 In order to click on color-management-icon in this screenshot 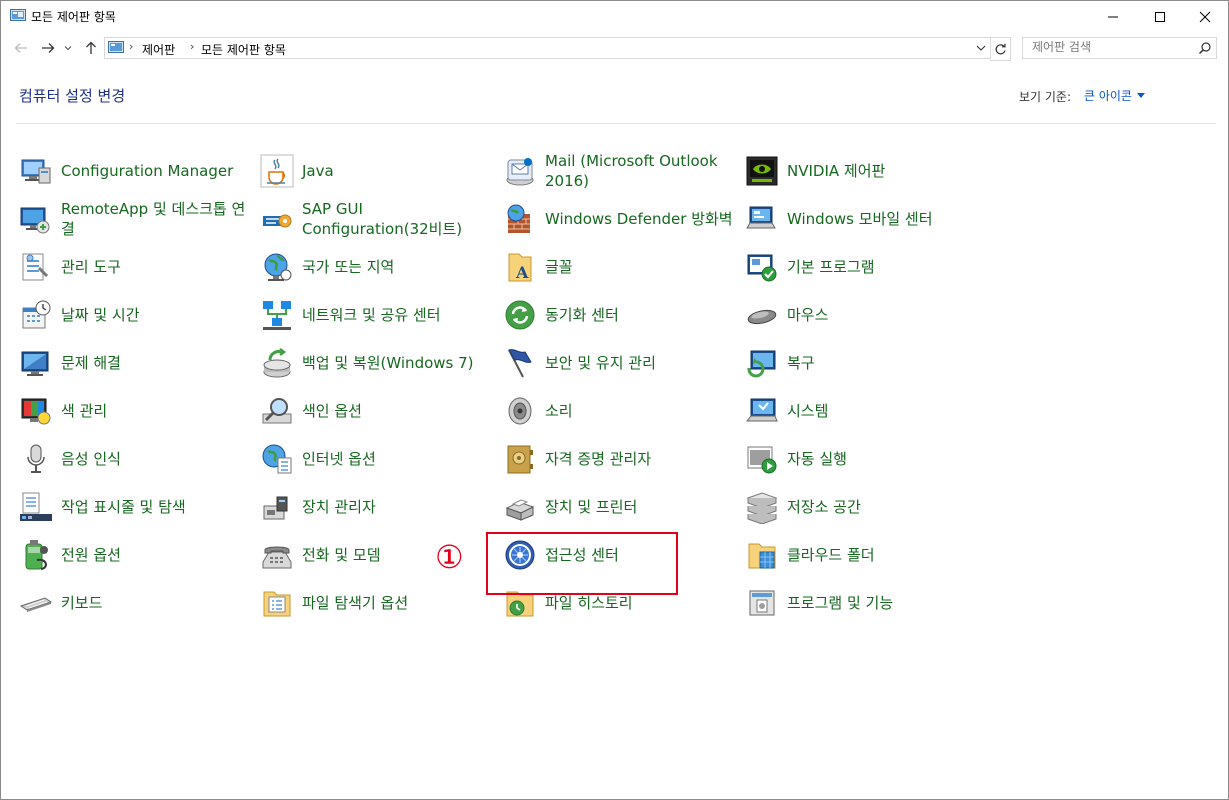, I will do `click(36, 411)`.